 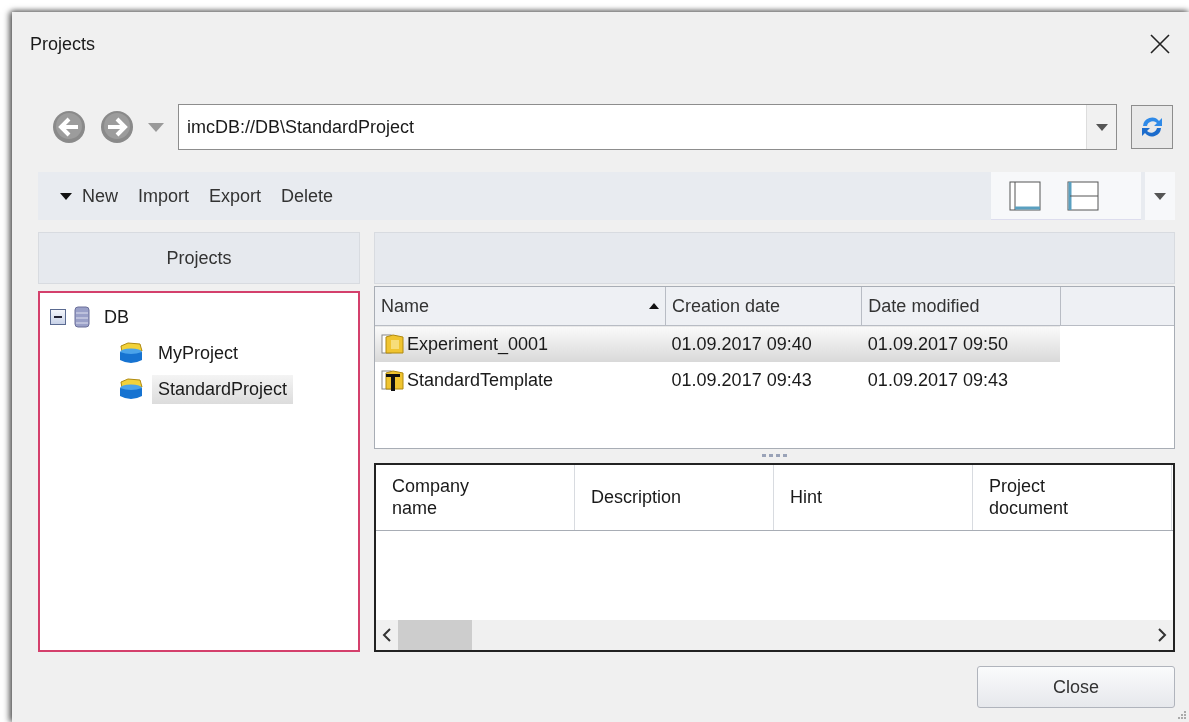 I want to click on menu-button, so click(x=1160, y=196).